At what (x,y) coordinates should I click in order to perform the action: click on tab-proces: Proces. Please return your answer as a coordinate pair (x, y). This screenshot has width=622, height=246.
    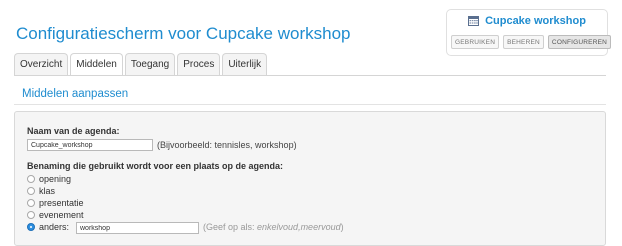
    Looking at the image, I should click on (199, 64).